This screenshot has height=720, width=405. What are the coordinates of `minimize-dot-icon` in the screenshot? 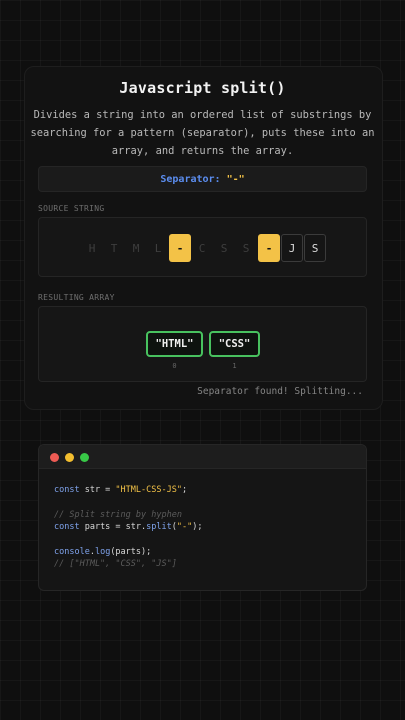 It's located at (69, 457).